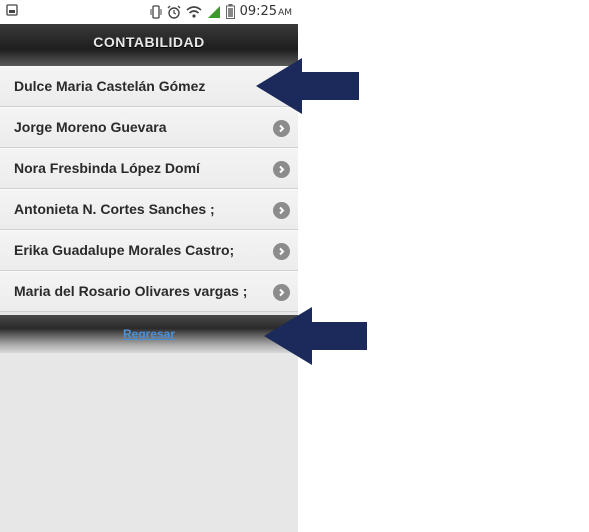  I want to click on back-link: Regresar, so click(149, 334).